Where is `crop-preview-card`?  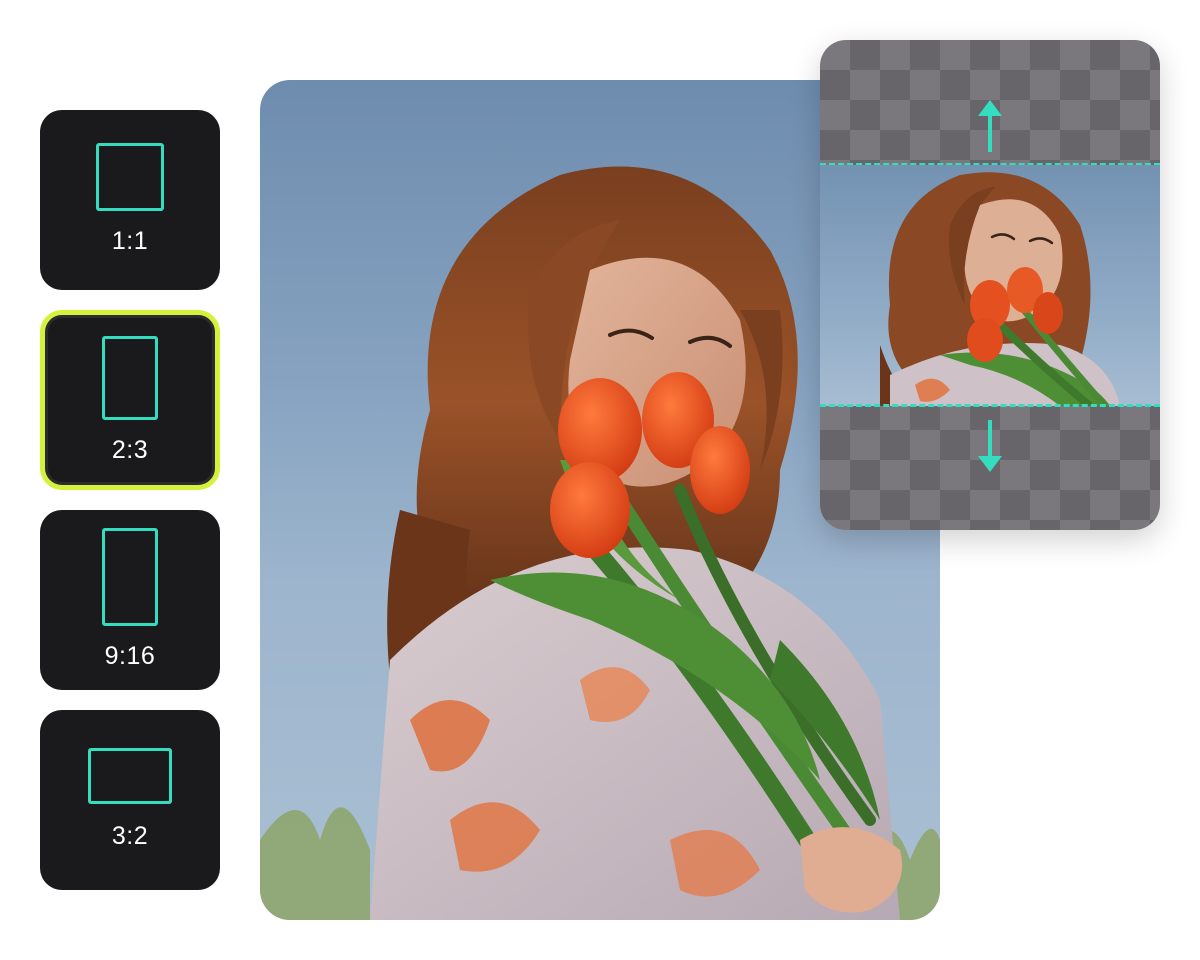
crop-preview-card is located at coordinates (990, 285).